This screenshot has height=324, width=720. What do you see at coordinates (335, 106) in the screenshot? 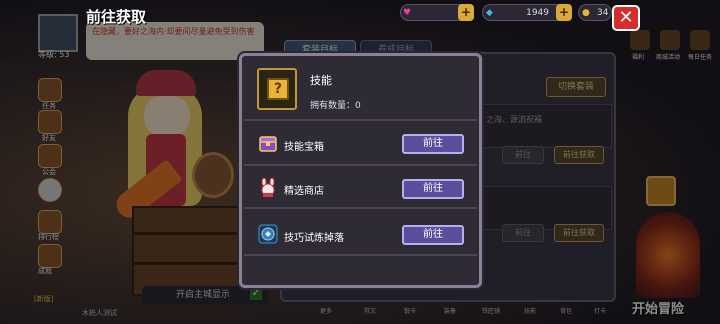
I see `item-count: 拥有数量：0` at bounding box center [335, 106].